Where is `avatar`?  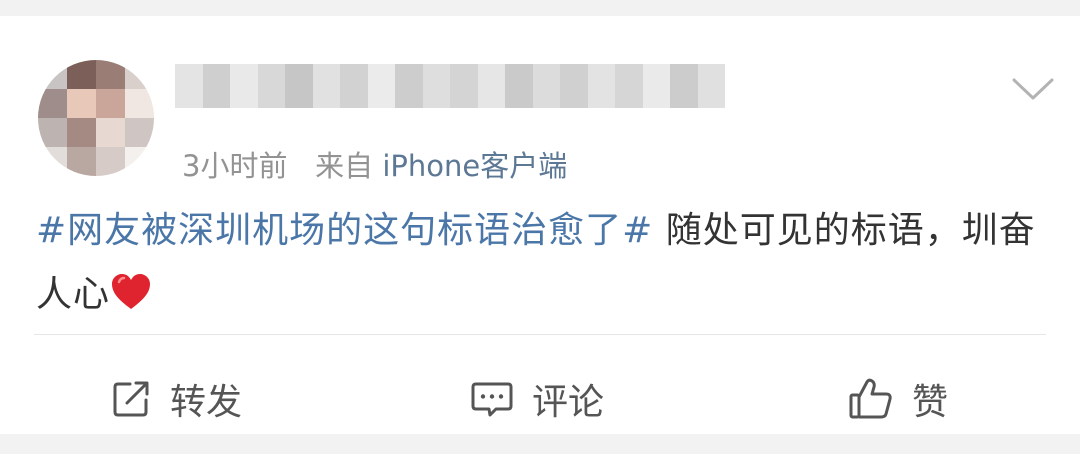 avatar is located at coordinates (96, 118).